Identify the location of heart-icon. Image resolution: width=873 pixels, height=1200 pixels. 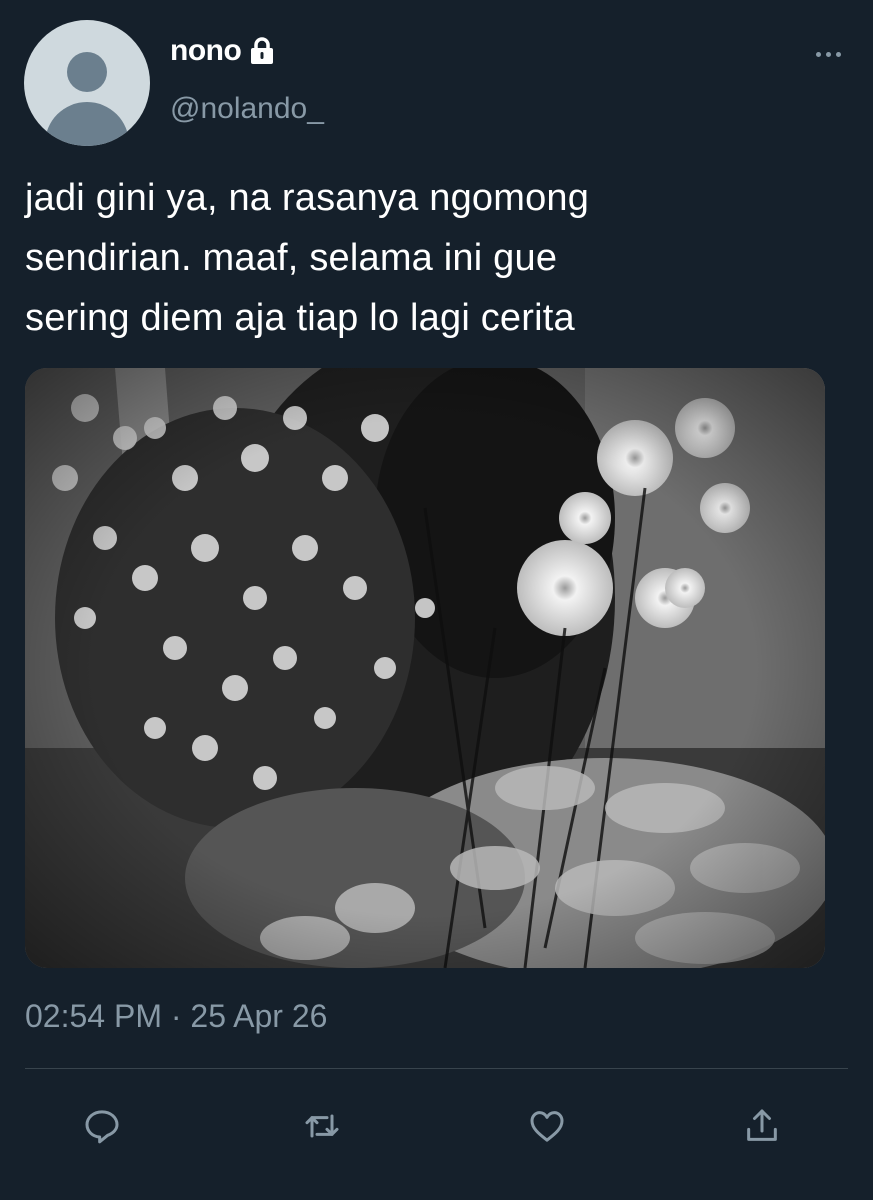
(547, 1126).